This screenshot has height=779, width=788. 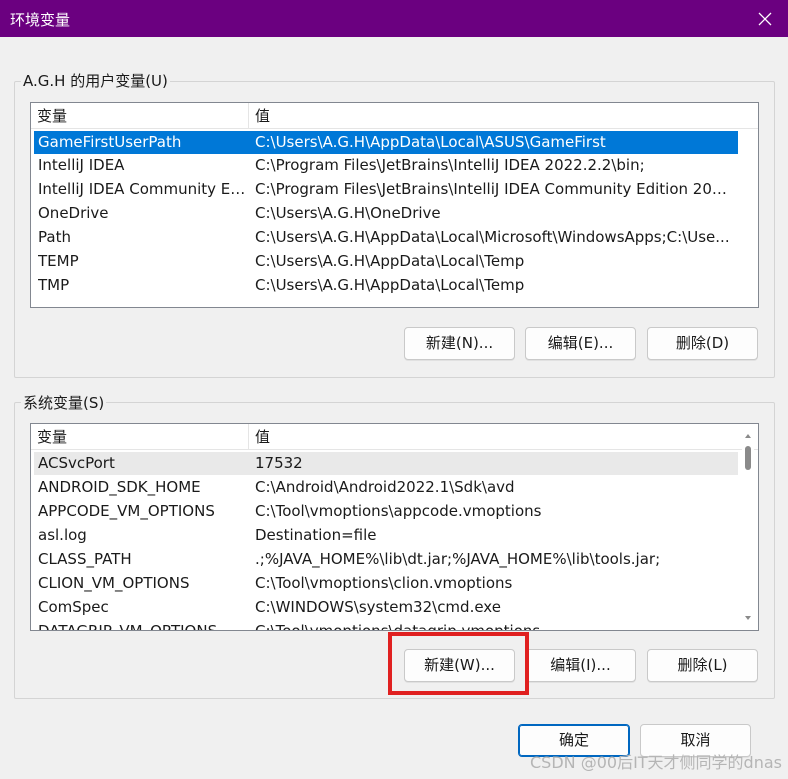 I want to click on system-delete-button: 删除(L), so click(x=702, y=665).